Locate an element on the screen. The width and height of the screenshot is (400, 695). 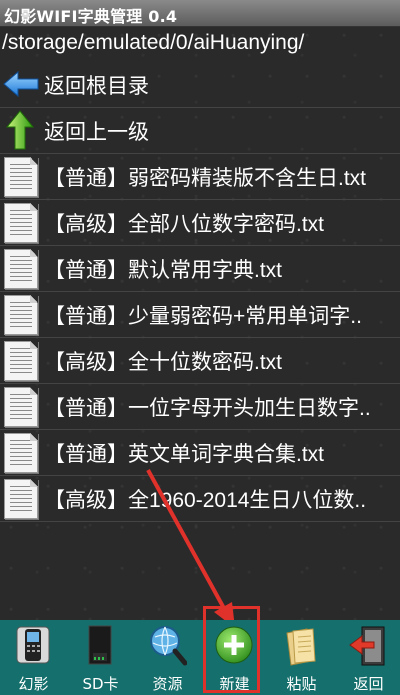
toolbar-paste-button: 粘贴 is located at coordinates (301, 657).